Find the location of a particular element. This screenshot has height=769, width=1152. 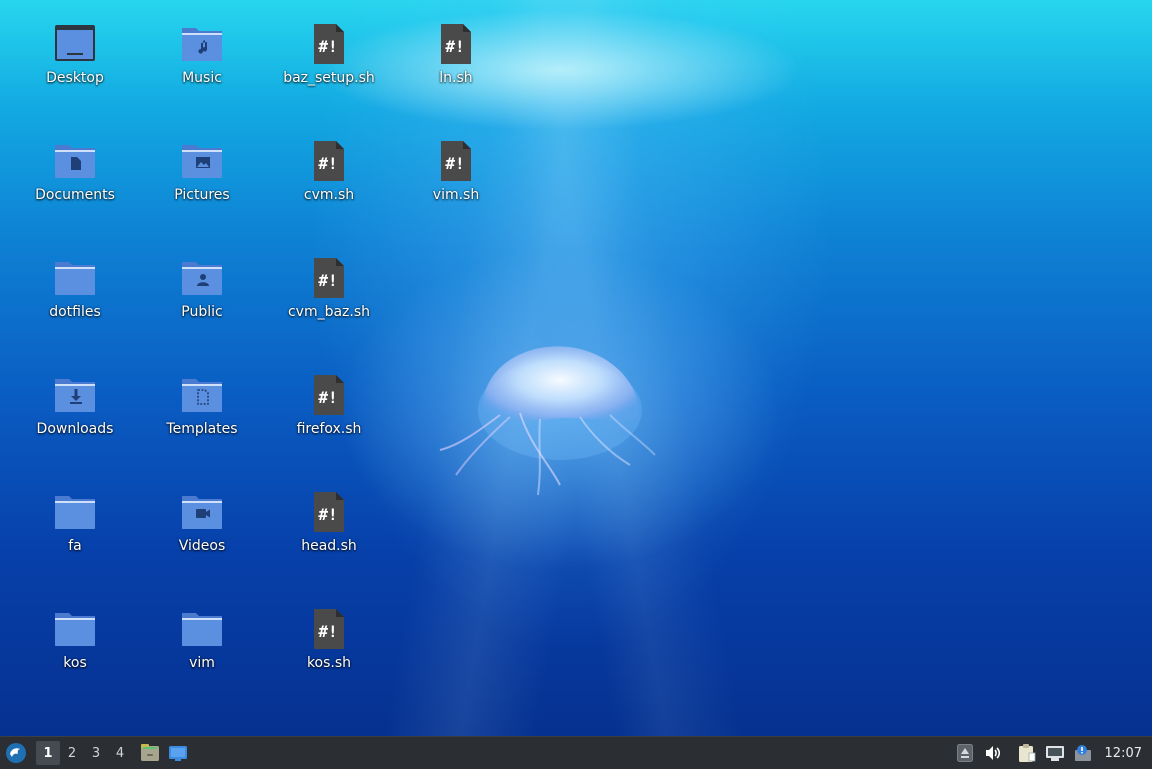

desktop-icon: Desktop is located at coordinates (75, 72).